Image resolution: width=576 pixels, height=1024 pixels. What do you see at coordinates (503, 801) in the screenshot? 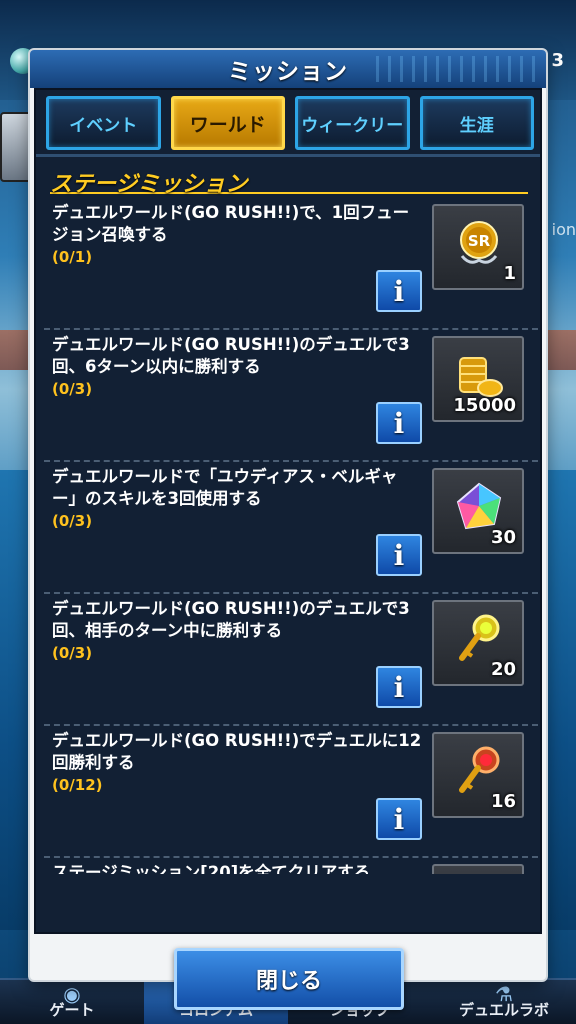
I see `reward-quantity: 16` at bounding box center [503, 801].